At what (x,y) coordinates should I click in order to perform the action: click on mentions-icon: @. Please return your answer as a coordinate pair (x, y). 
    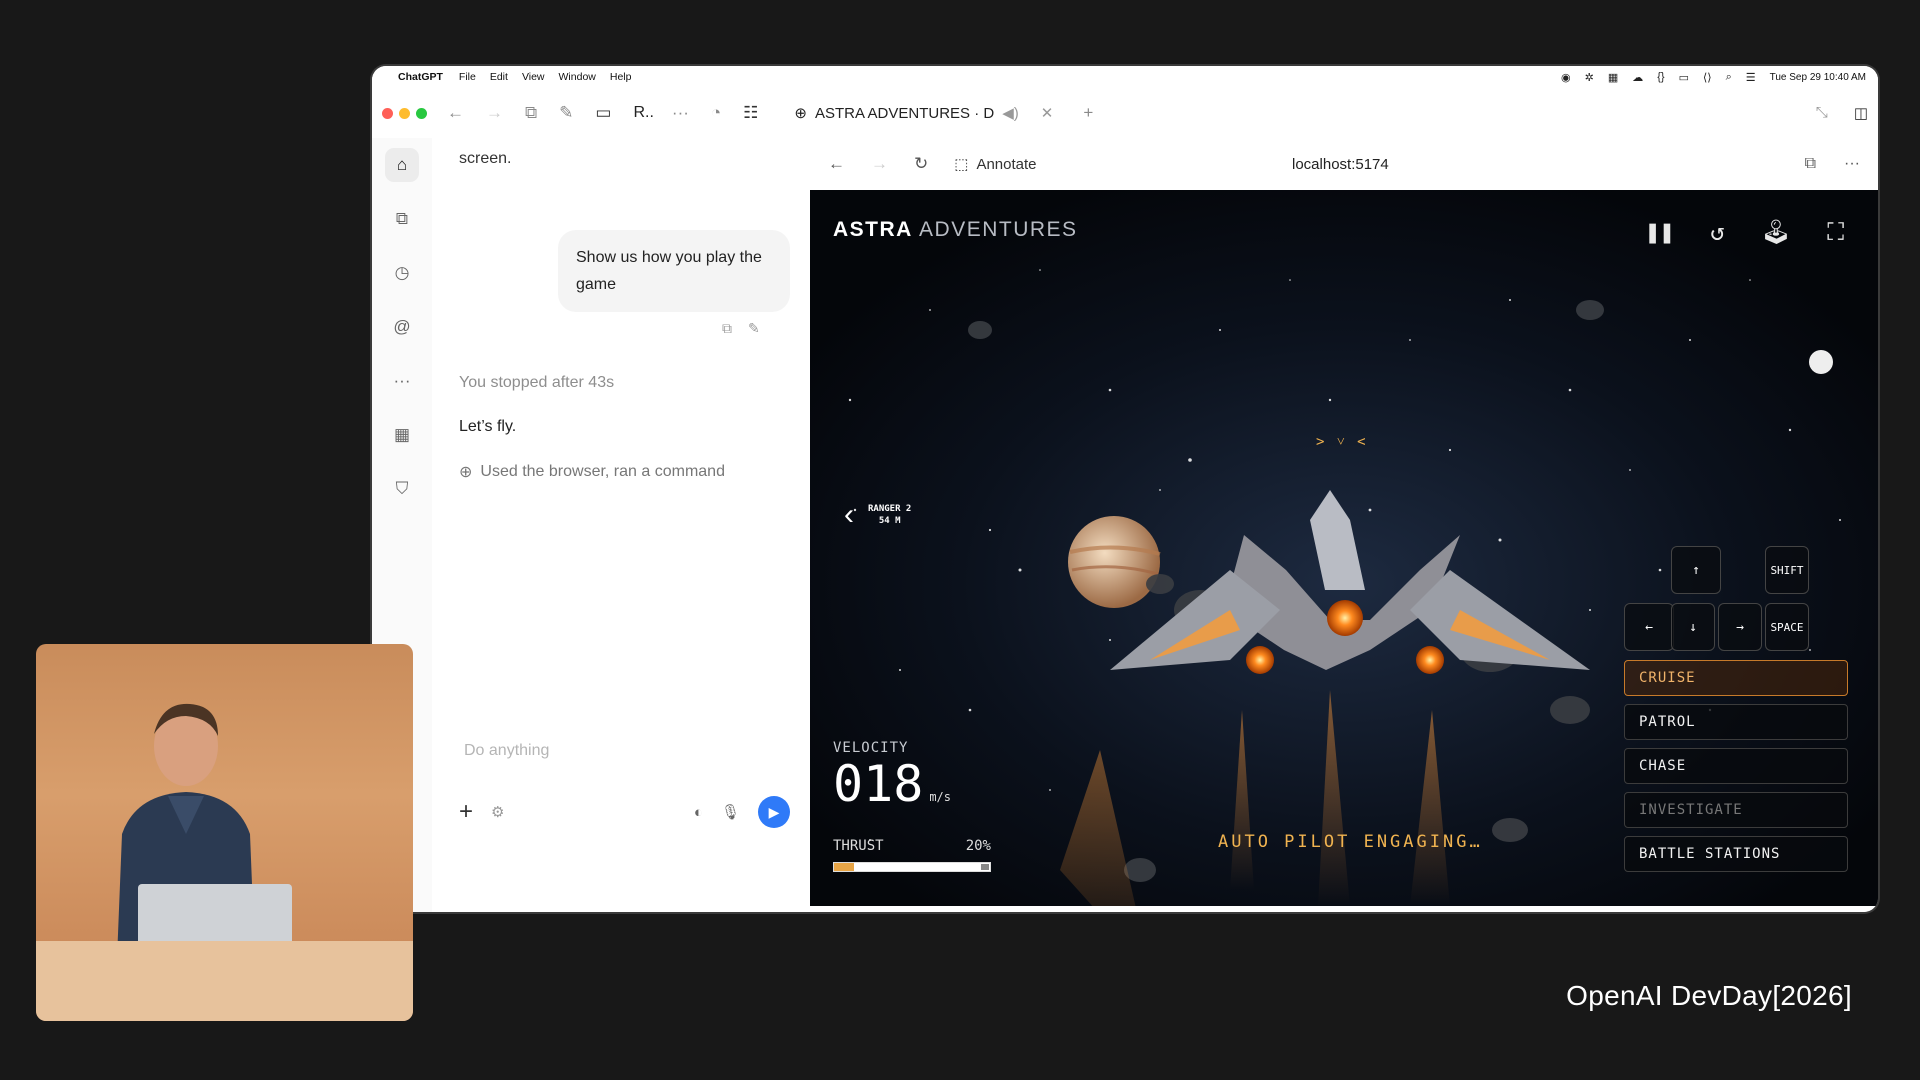
    Looking at the image, I should click on (402, 327).